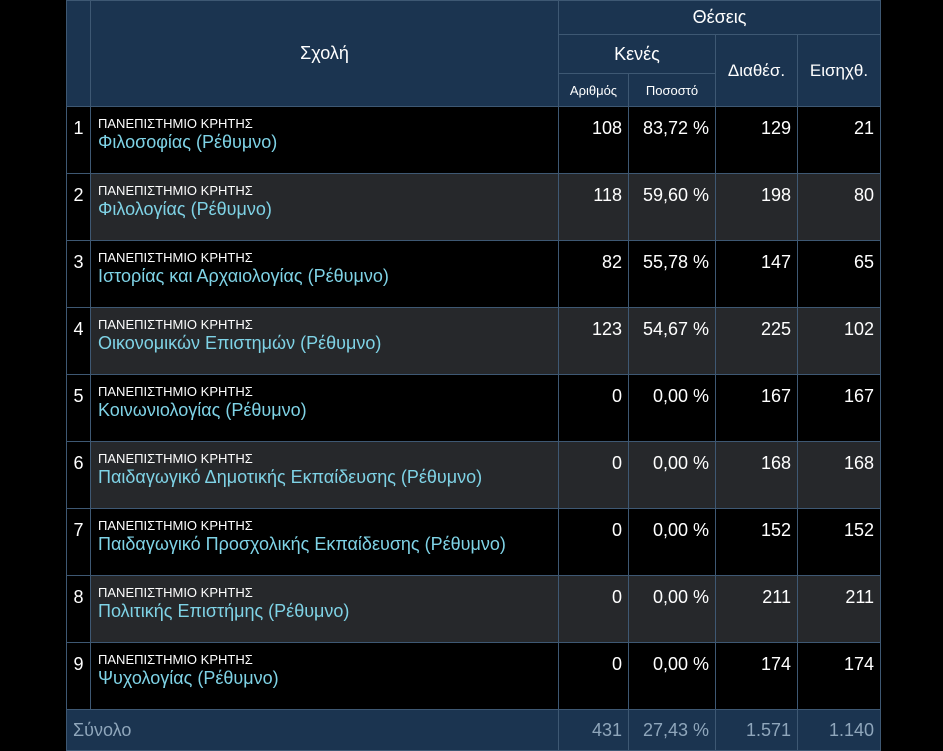  What do you see at coordinates (719, 17) in the screenshot?
I see `header-places: Θέσεις` at bounding box center [719, 17].